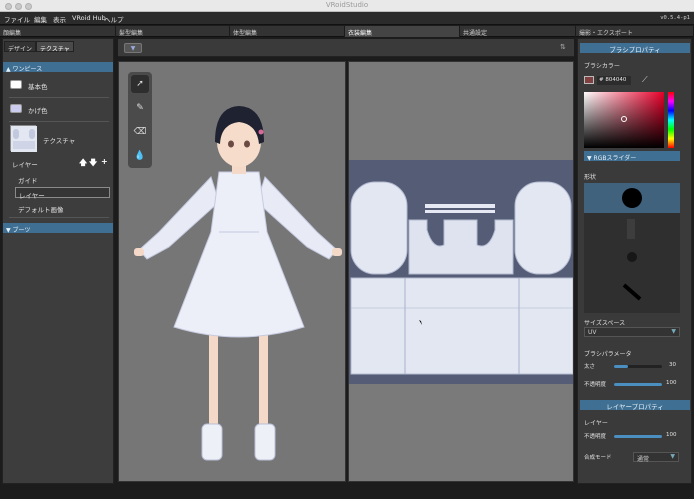  Describe the element at coordinates (17, 19) in the screenshot. I see `menu-file: ファイル` at that location.